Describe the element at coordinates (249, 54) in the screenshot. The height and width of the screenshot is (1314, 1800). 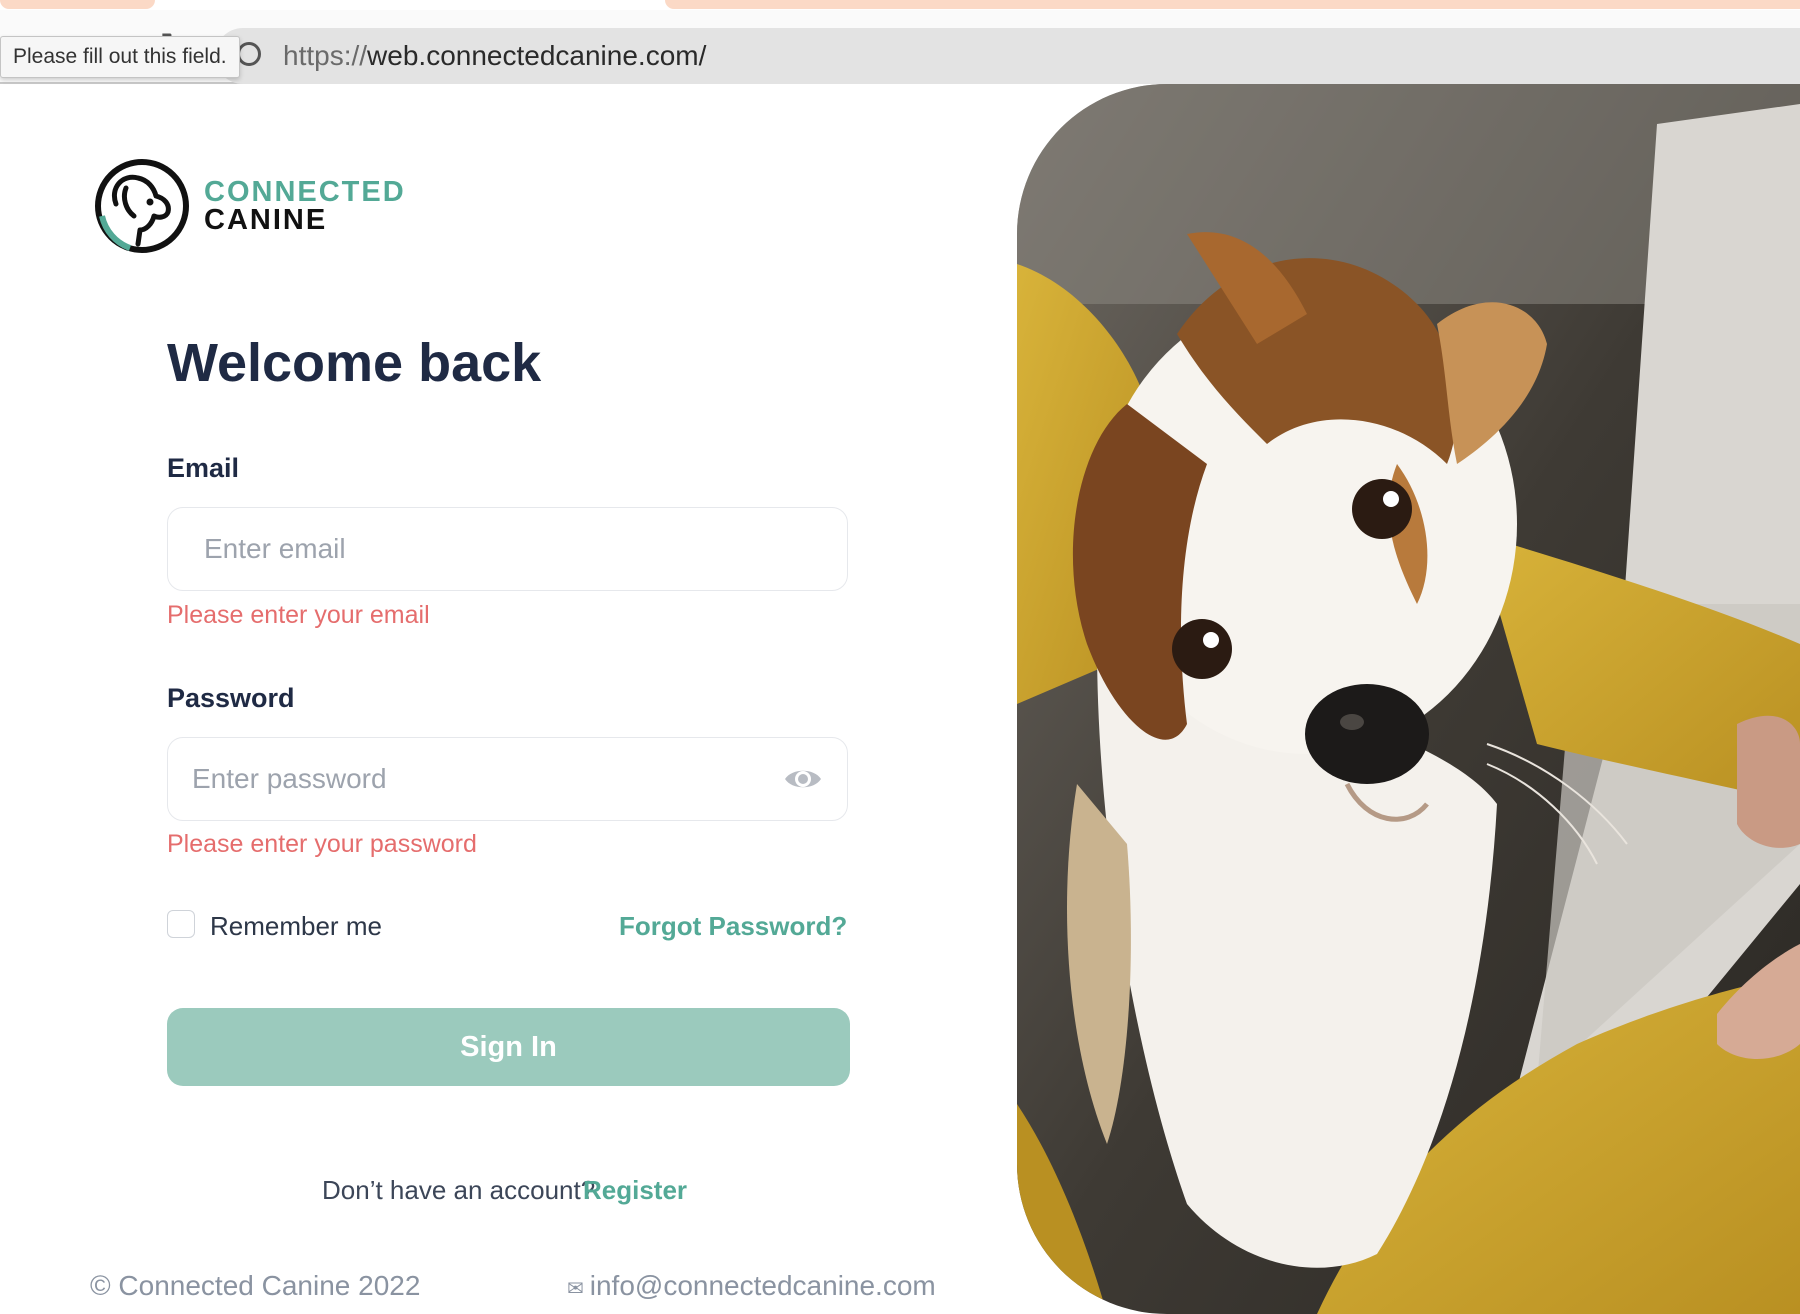
I see `site-info-icon` at that location.